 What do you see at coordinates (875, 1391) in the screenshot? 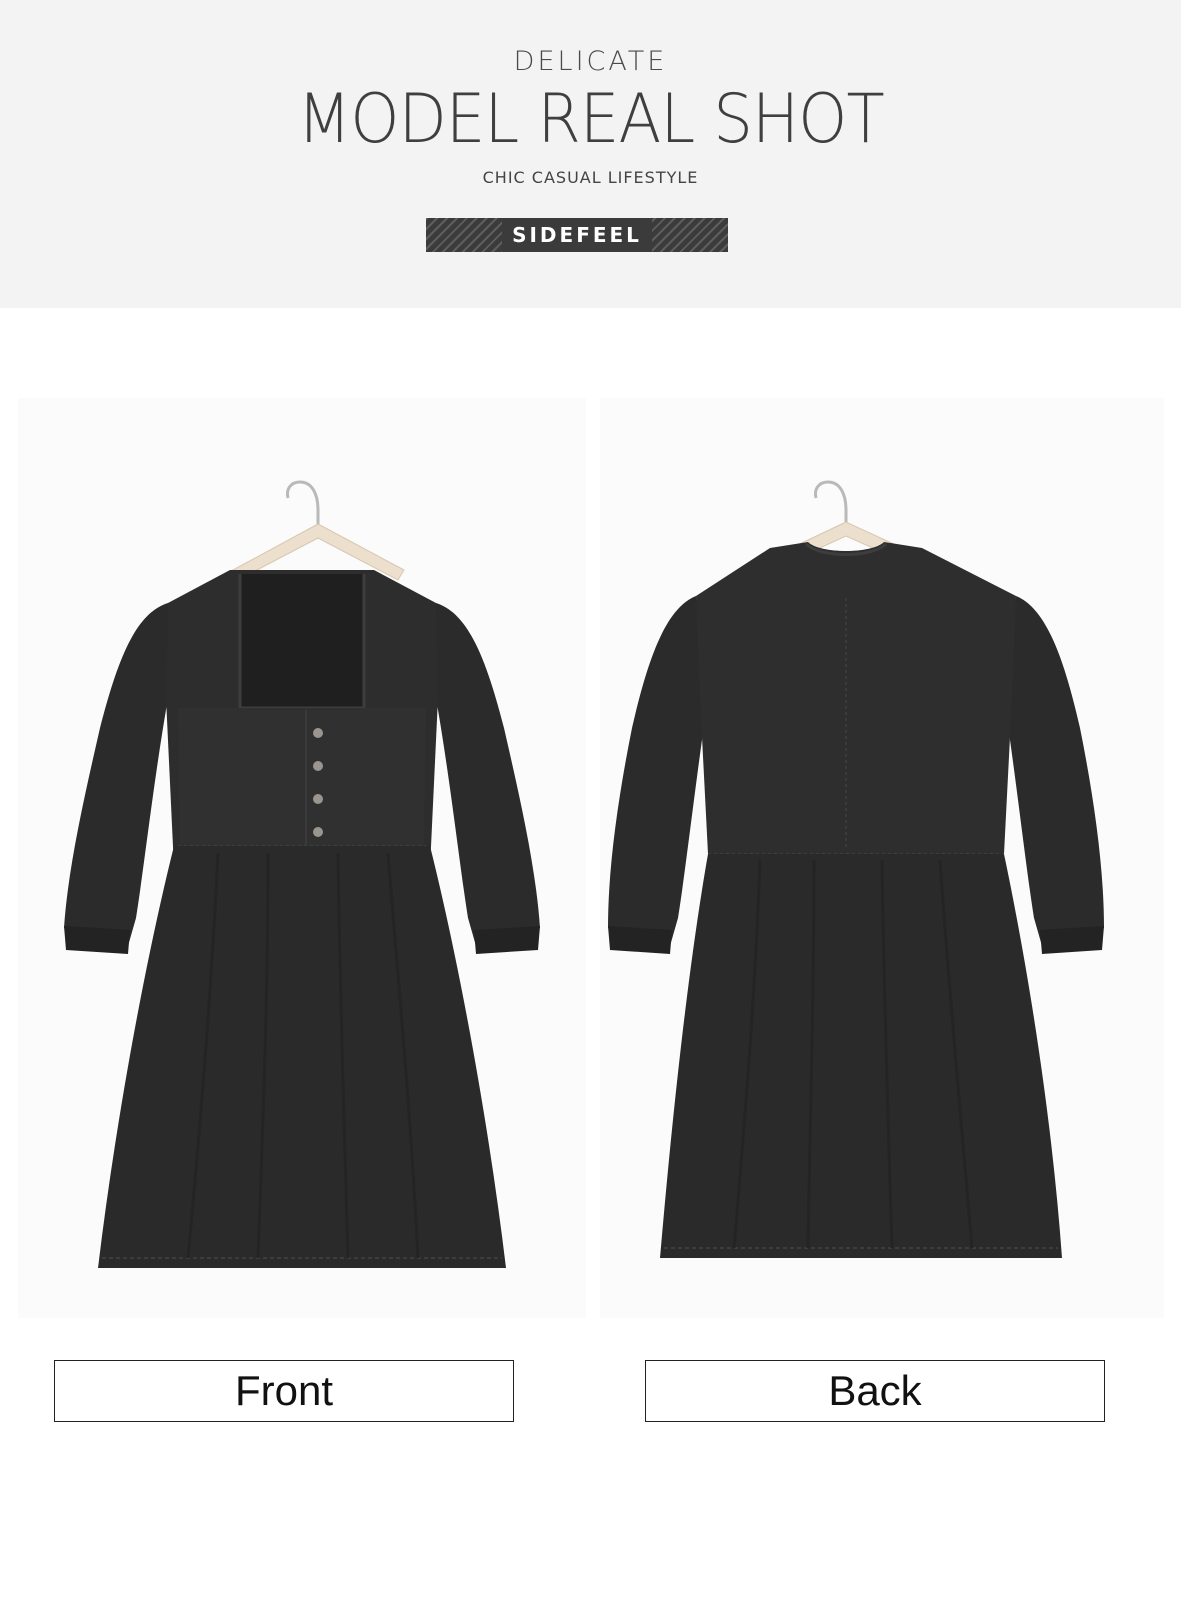
I see `back-label: Back` at bounding box center [875, 1391].